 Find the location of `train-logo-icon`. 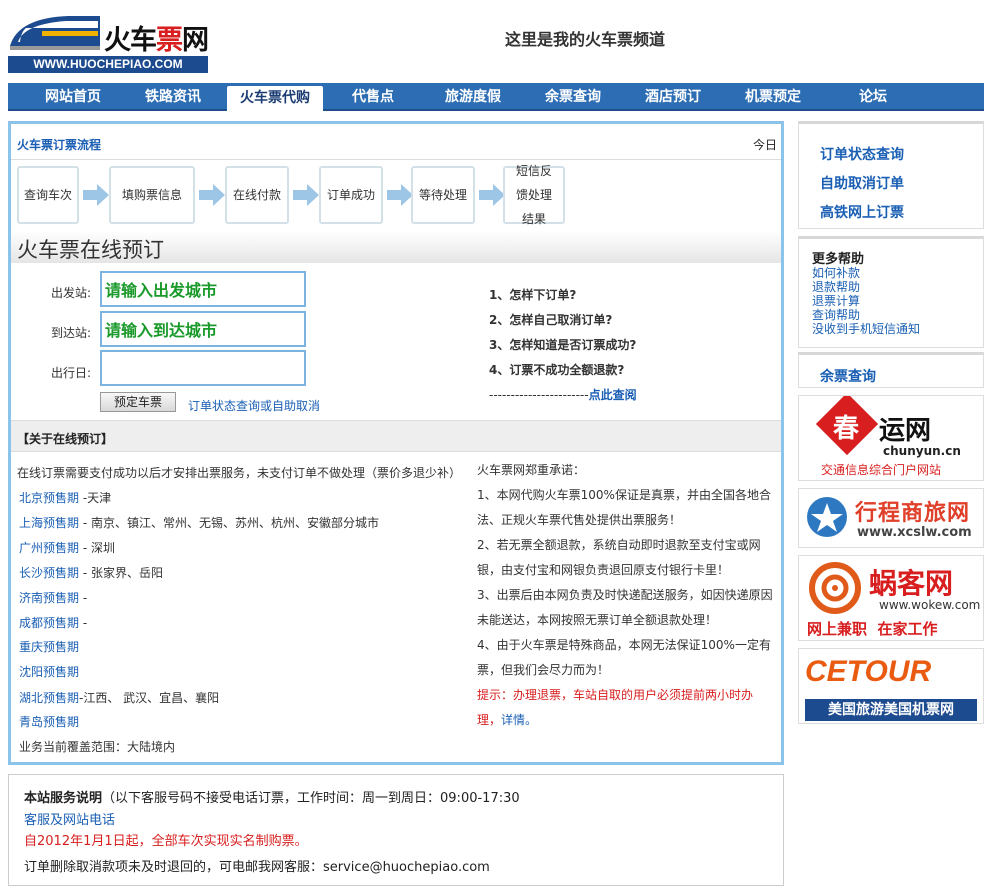

train-logo-icon is located at coordinates (55, 33).